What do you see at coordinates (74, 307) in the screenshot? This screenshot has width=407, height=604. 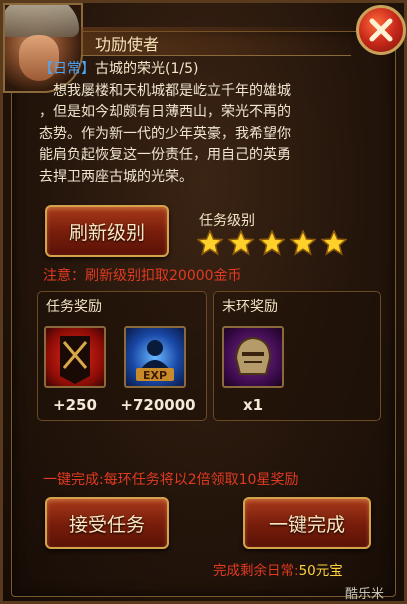 I see `task-reward-title: 任务奖励` at bounding box center [74, 307].